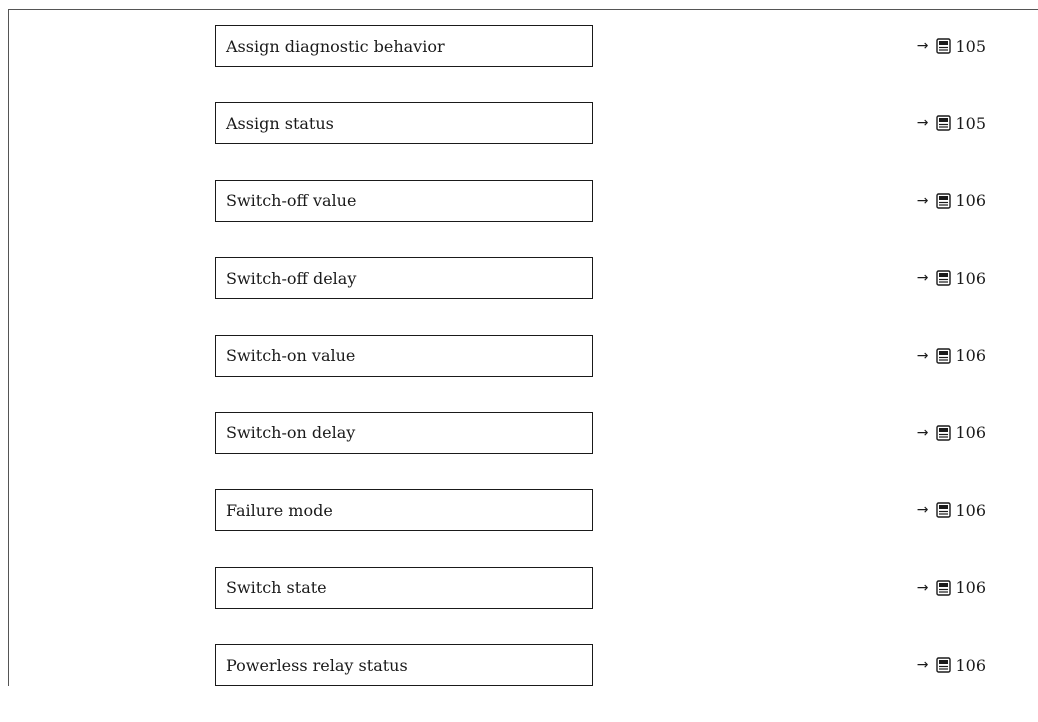 This screenshot has height=722, width=1038. I want to click on parameter-row: Switch state → 106, so click(519, 588).